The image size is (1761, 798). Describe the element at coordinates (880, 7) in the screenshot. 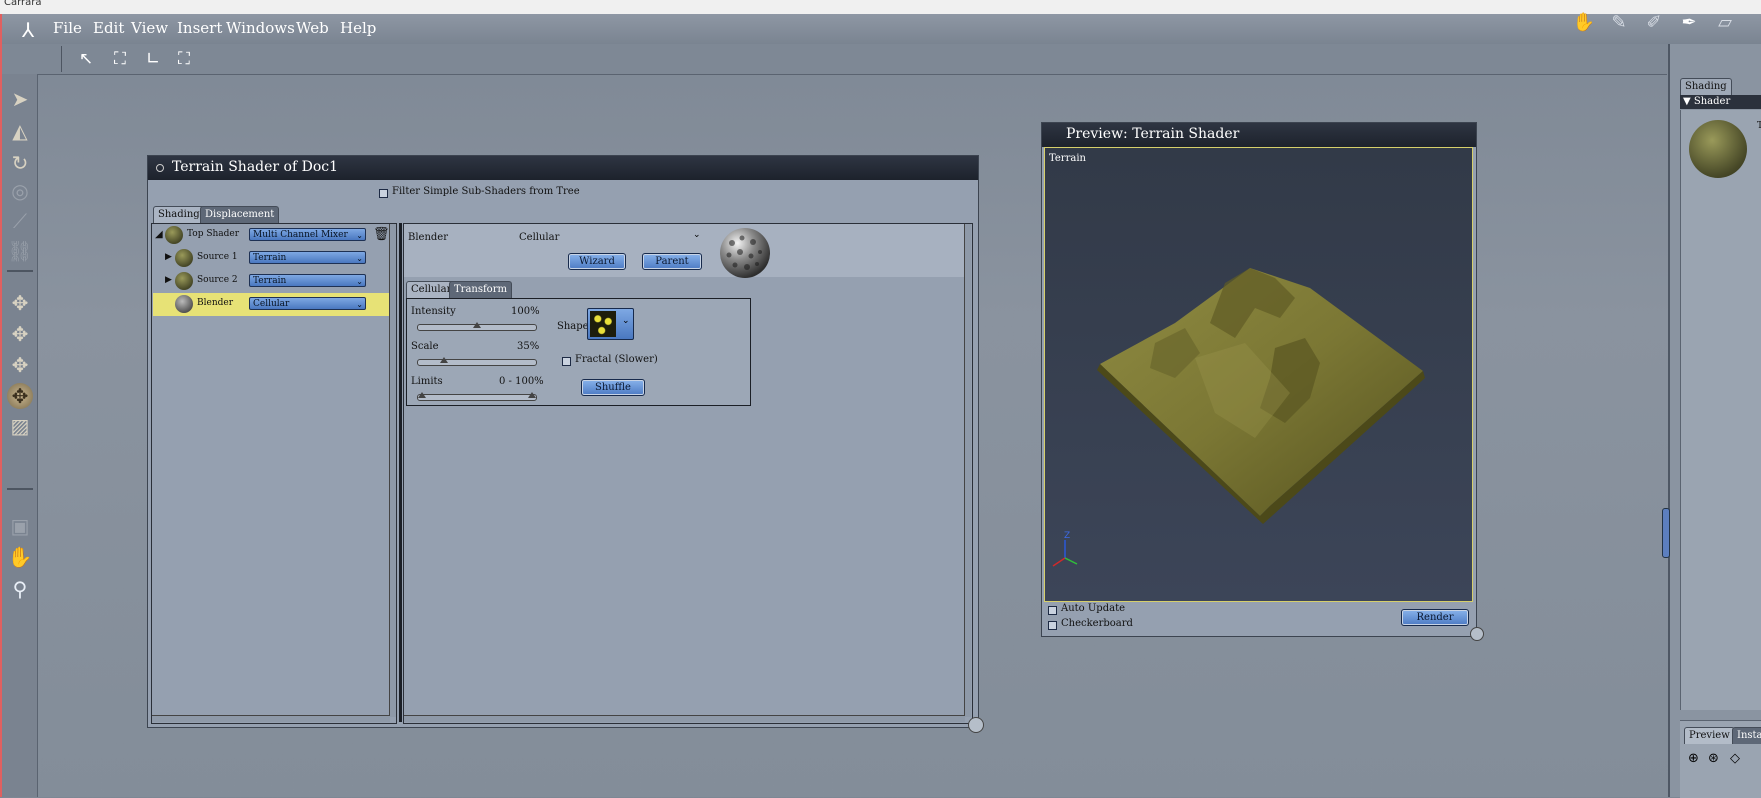

I see `title-bar: Carrara` at that location.